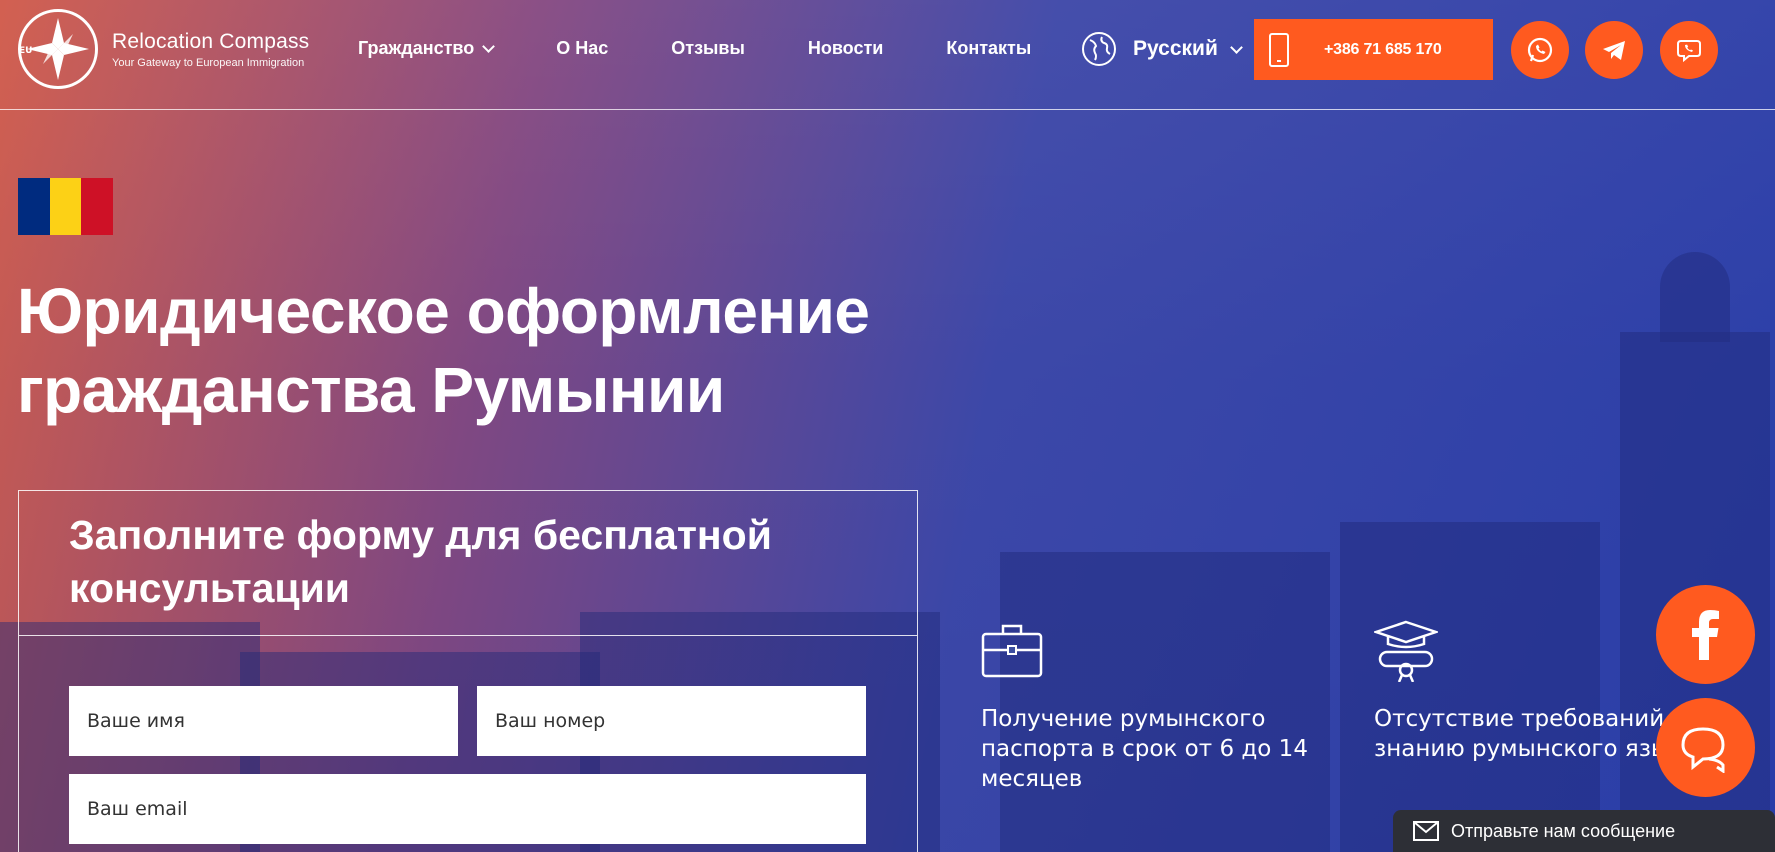 The height and width of the screenshot is (852, 1775). What do you see at coordinates (58, 49) in the screenshot?
I see `compass-logo-icon: EU` at bounding box center [58, 49].